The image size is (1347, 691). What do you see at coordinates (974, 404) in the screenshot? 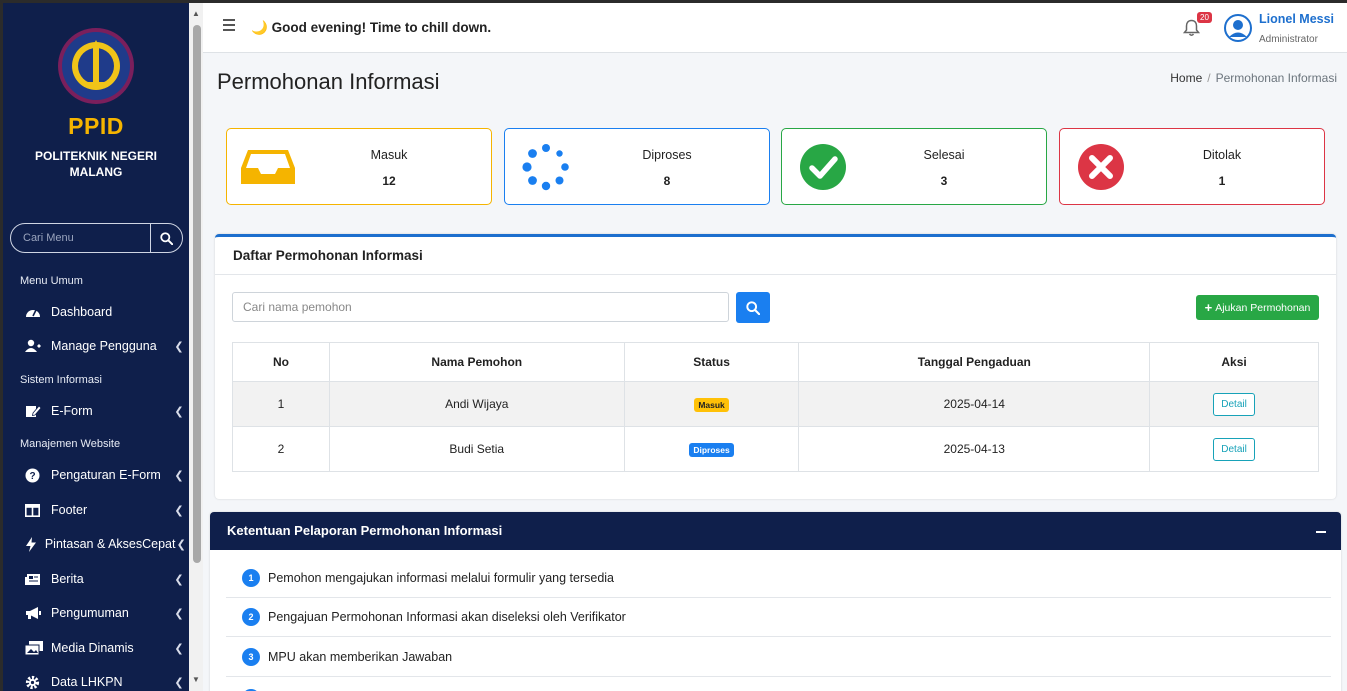
I see `cell-tanggal: 2025-04-14` at bounding box center [974, 404].